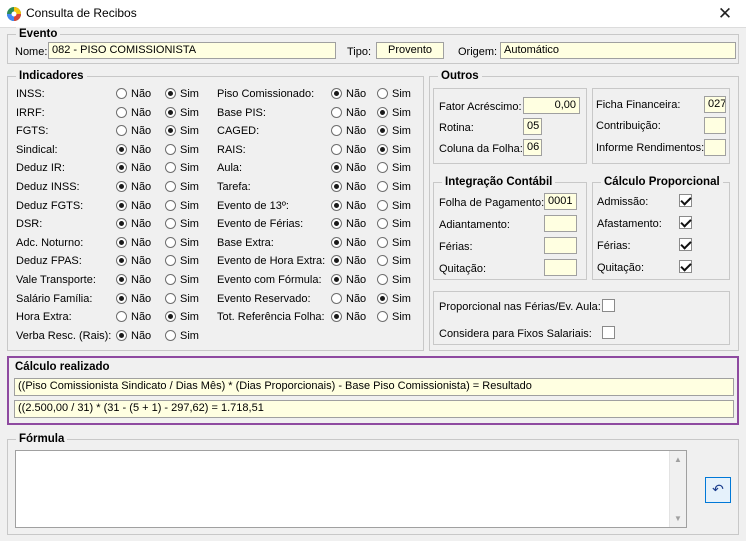 The image size is (746, 541). What do you see at coordinates (382, 224) in the screenshot?
I see `evento-de-ferias-sim-radio` at bounding box center [382, 224].